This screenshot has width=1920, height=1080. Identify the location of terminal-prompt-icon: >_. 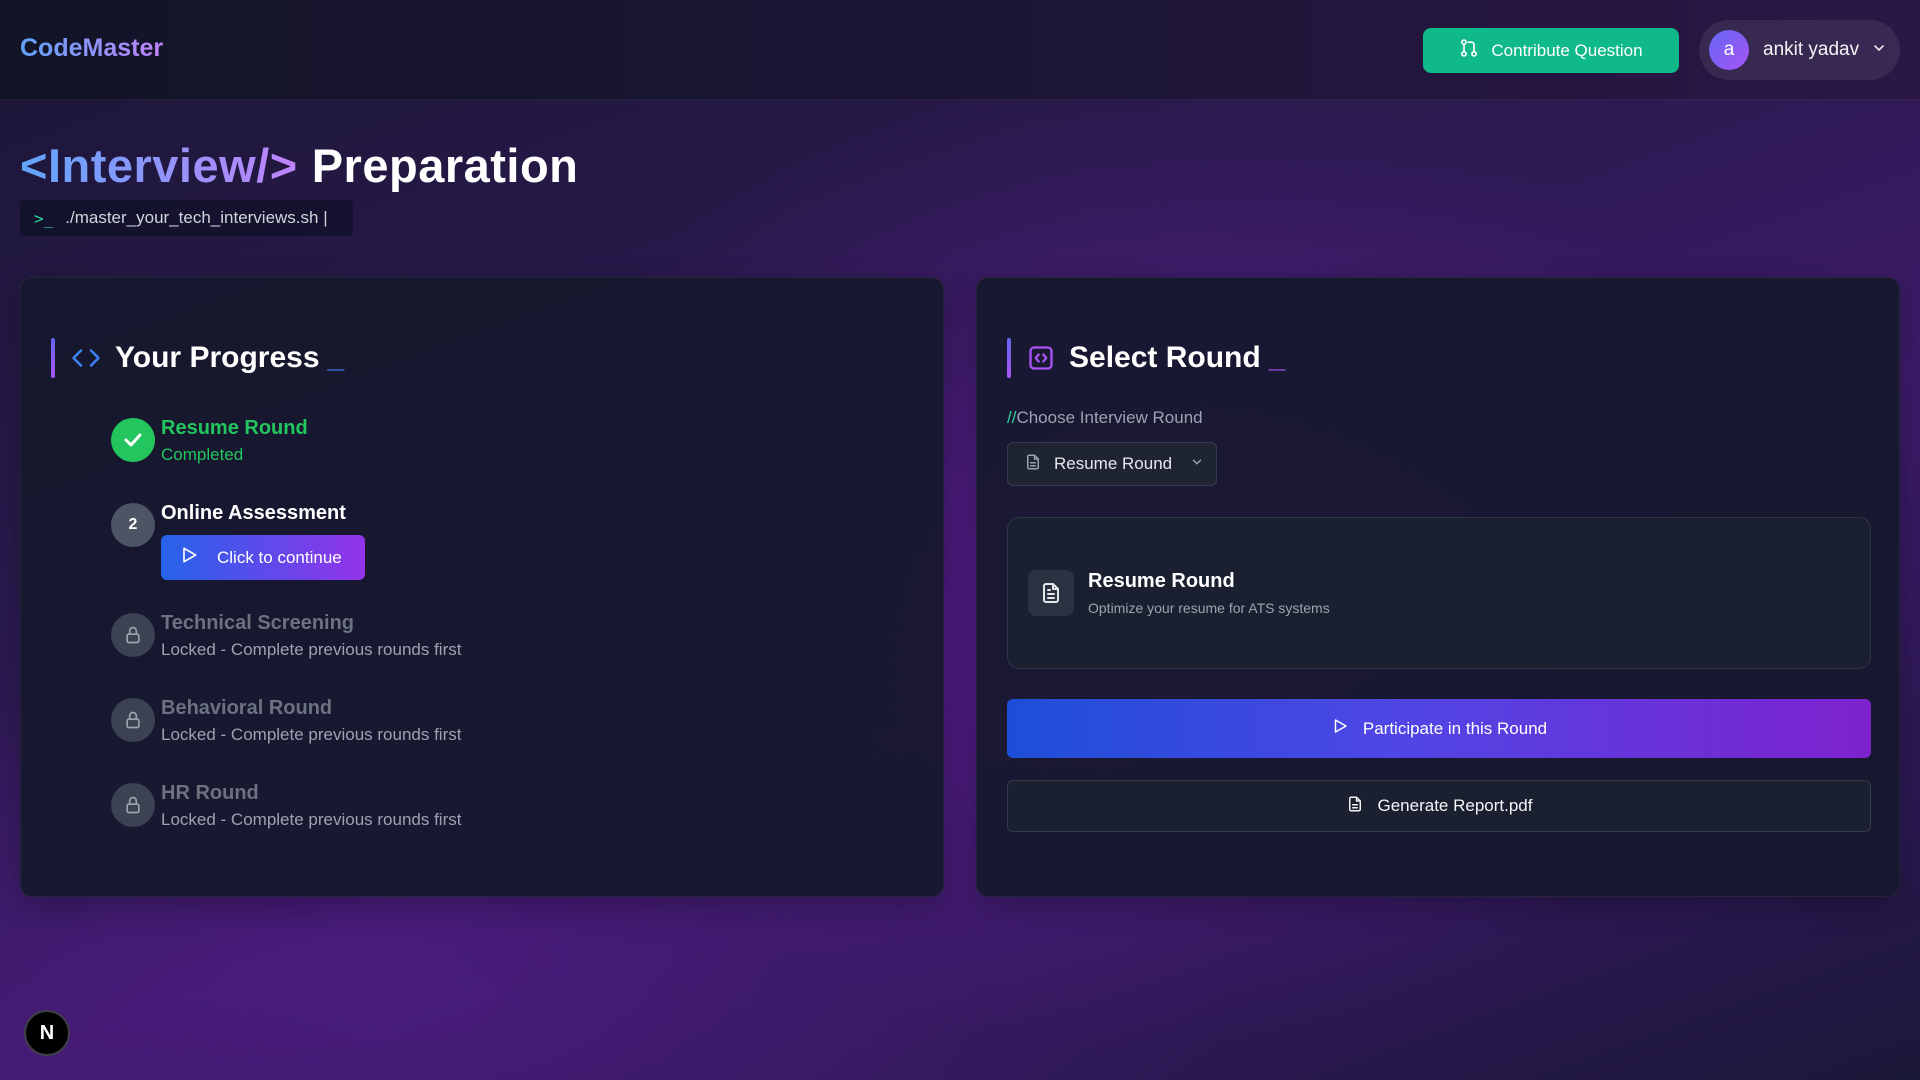
(44, 218).